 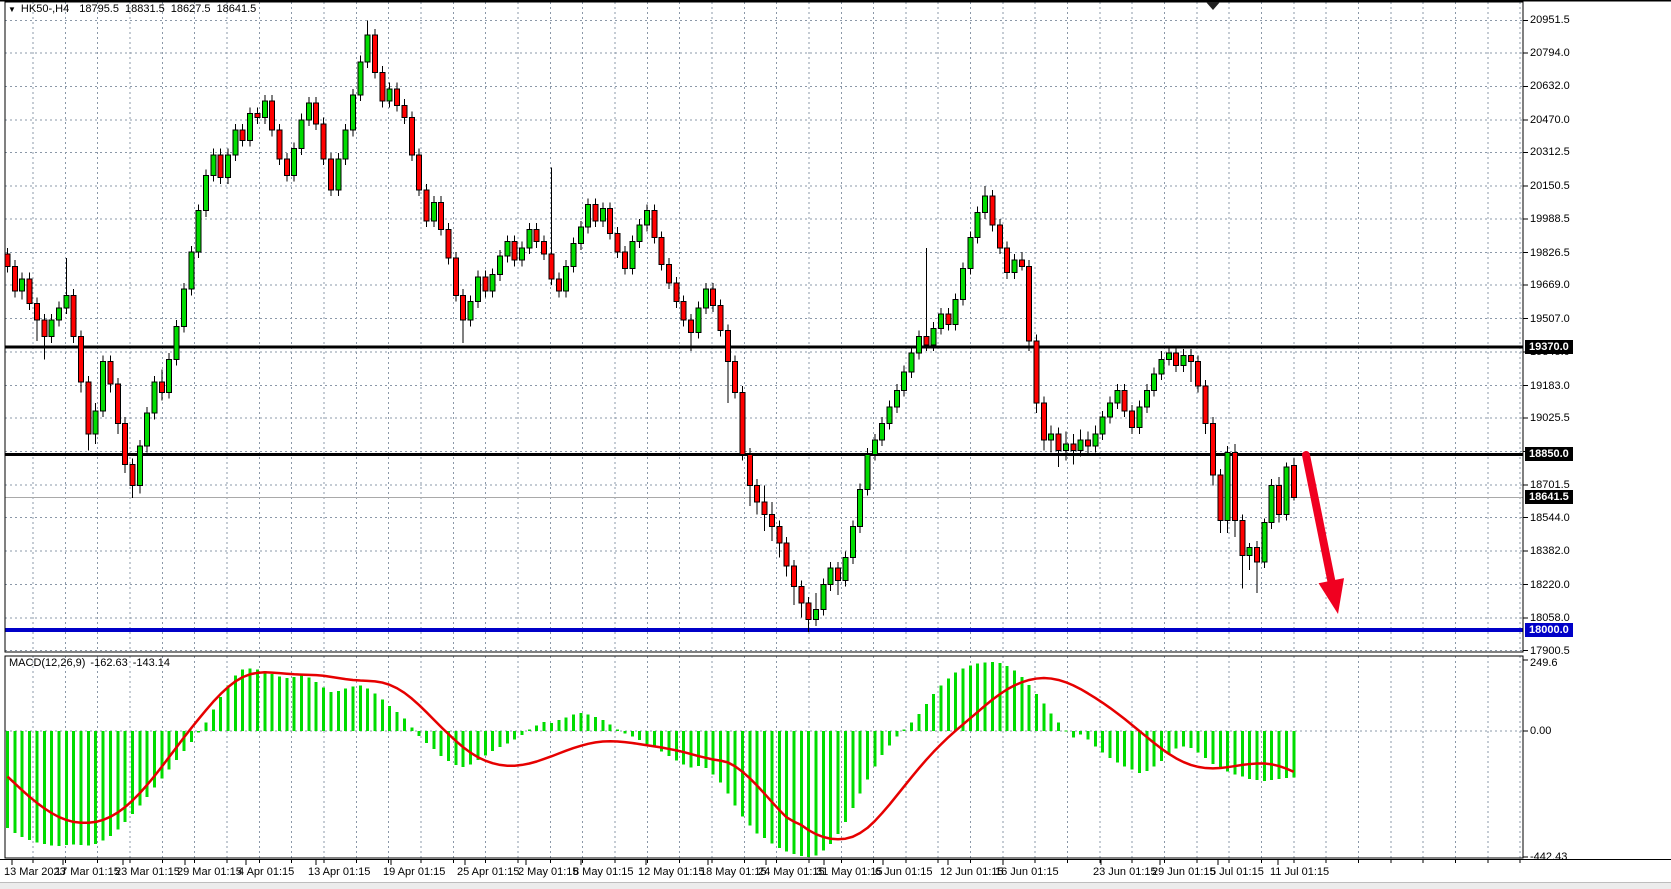 I want to click on price-axis-label: 20312.5, so click(x=1550, y=152).